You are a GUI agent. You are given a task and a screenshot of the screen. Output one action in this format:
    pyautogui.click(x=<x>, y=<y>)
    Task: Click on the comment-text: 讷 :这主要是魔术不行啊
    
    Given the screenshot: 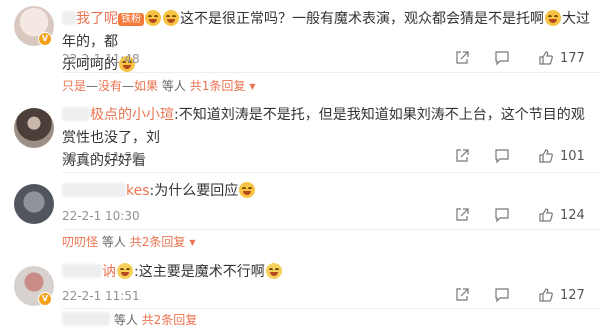 What is the action you would take?
    pyautogui.click(x=327, y=272)
    